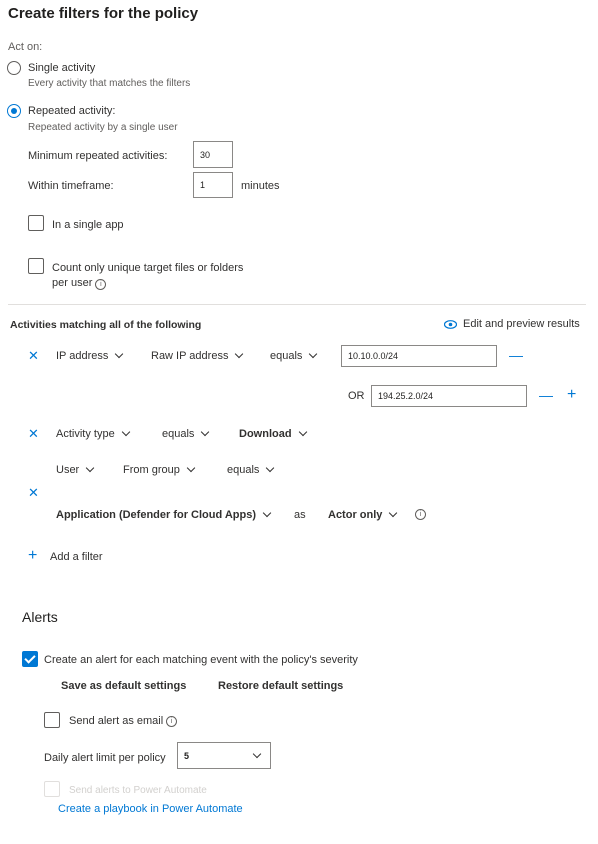 The width and height of the screenshot is (598, 844). Describe the element at coordinates (280, 686) in the screenshot. I see `restore-default-button: Restore default settings` at that location.